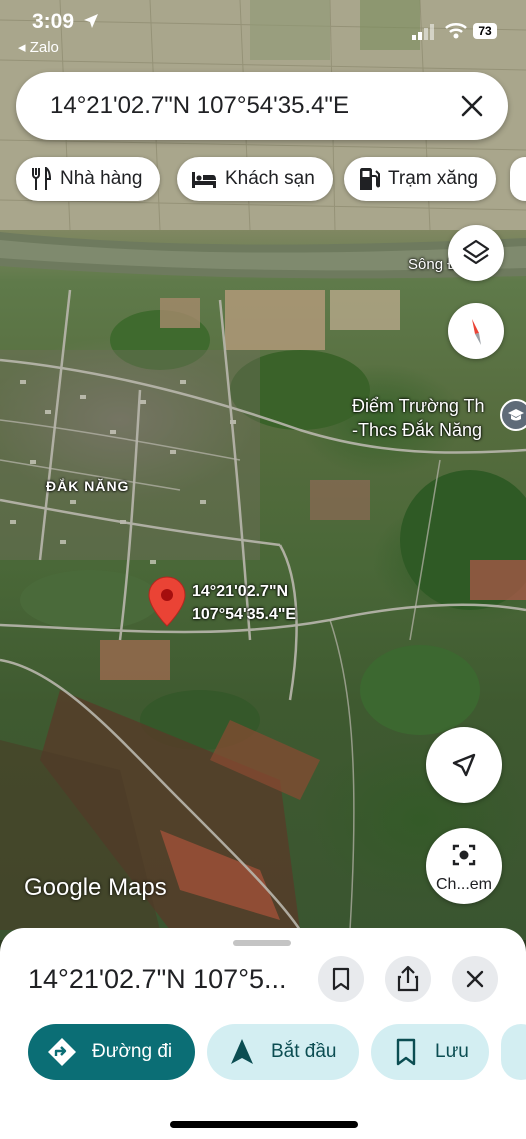 Image resolution: width=526 pixels, height=1139 pixels. Describe the element at coordinates (304, 1051) in the screenshot. I see `start-label: Bắt đầu` at that location.